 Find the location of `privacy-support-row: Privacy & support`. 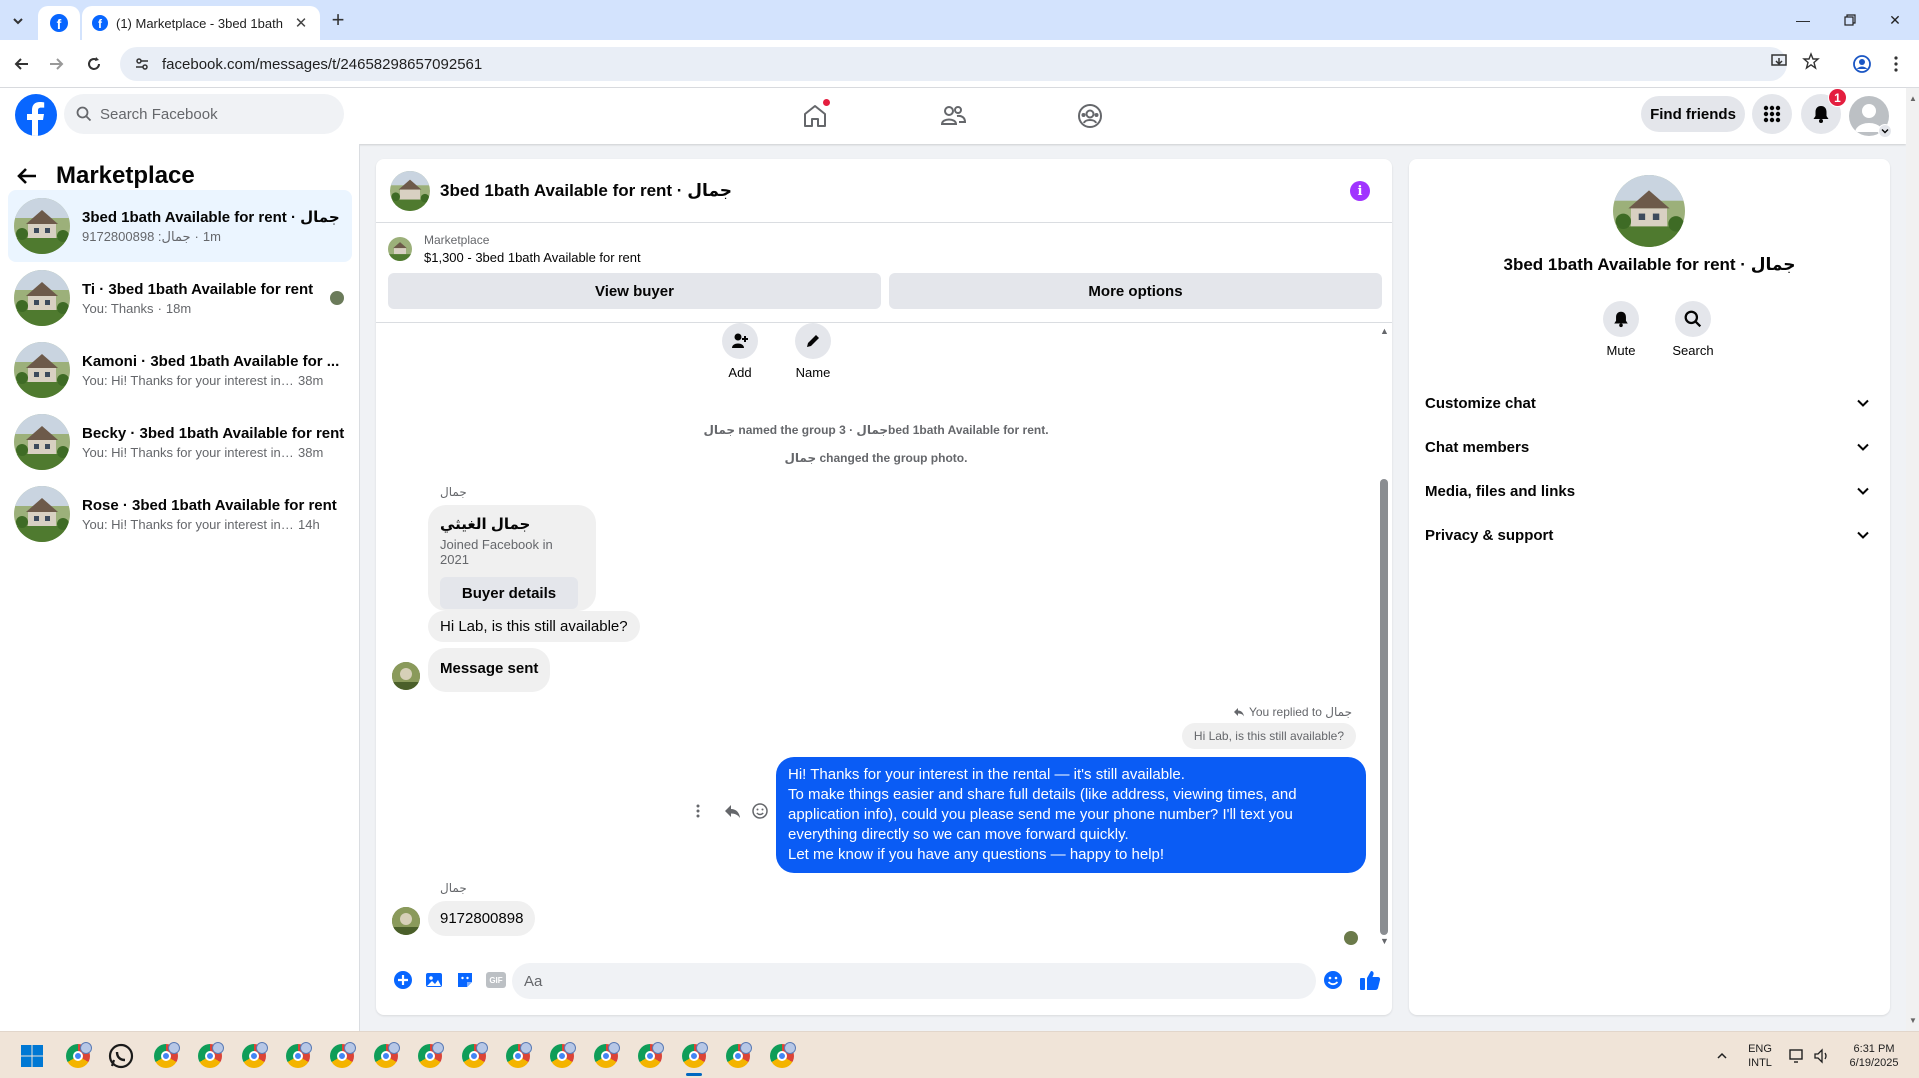

privacy-support-row: Privacy & support is located at coordinates (1649, 535).